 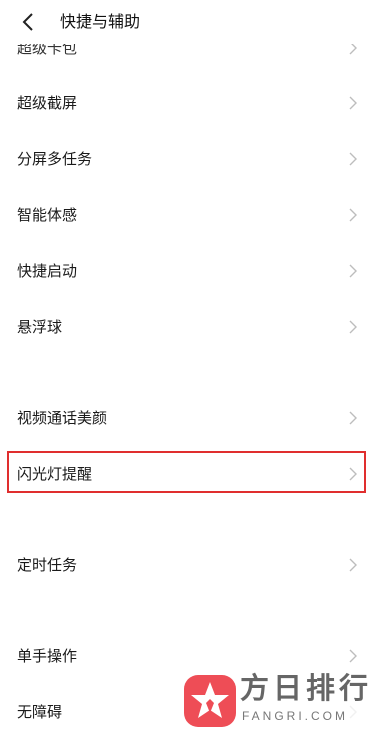 I want to click on watermark-url: FANGRI.COM, so click(x=295, y=716).